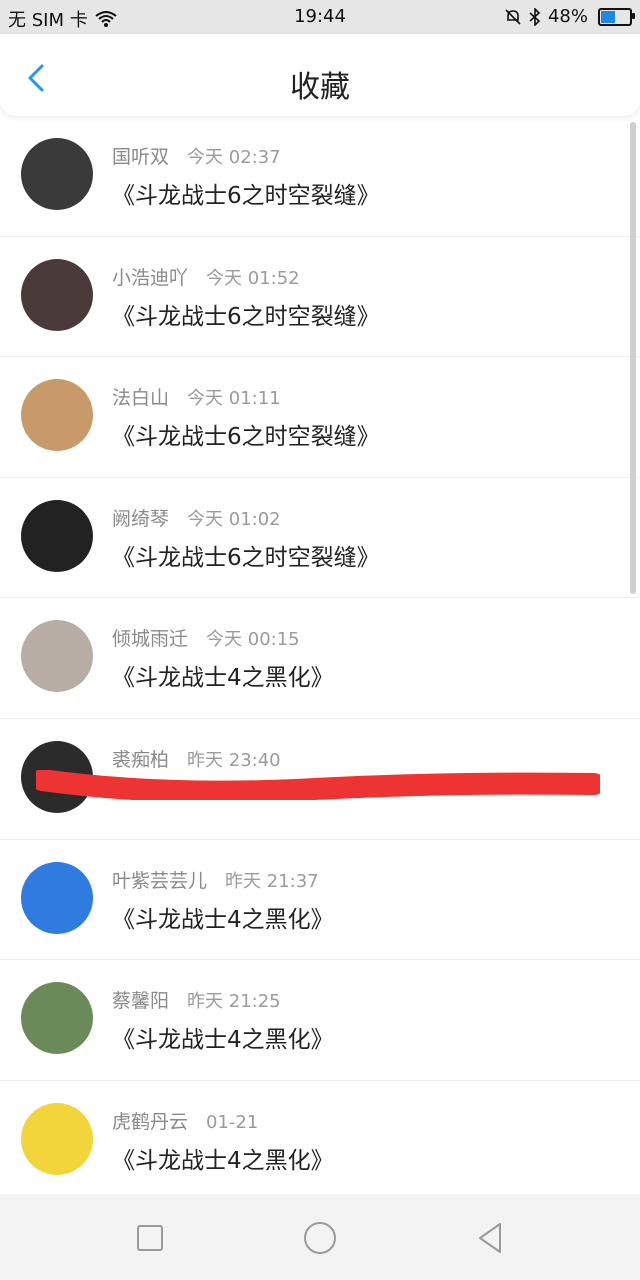  What do you see at coordinates (234, 1002) in the screenshot?
I see `timestamp: 昨天 21:25` at bounding box center [234, 1002].